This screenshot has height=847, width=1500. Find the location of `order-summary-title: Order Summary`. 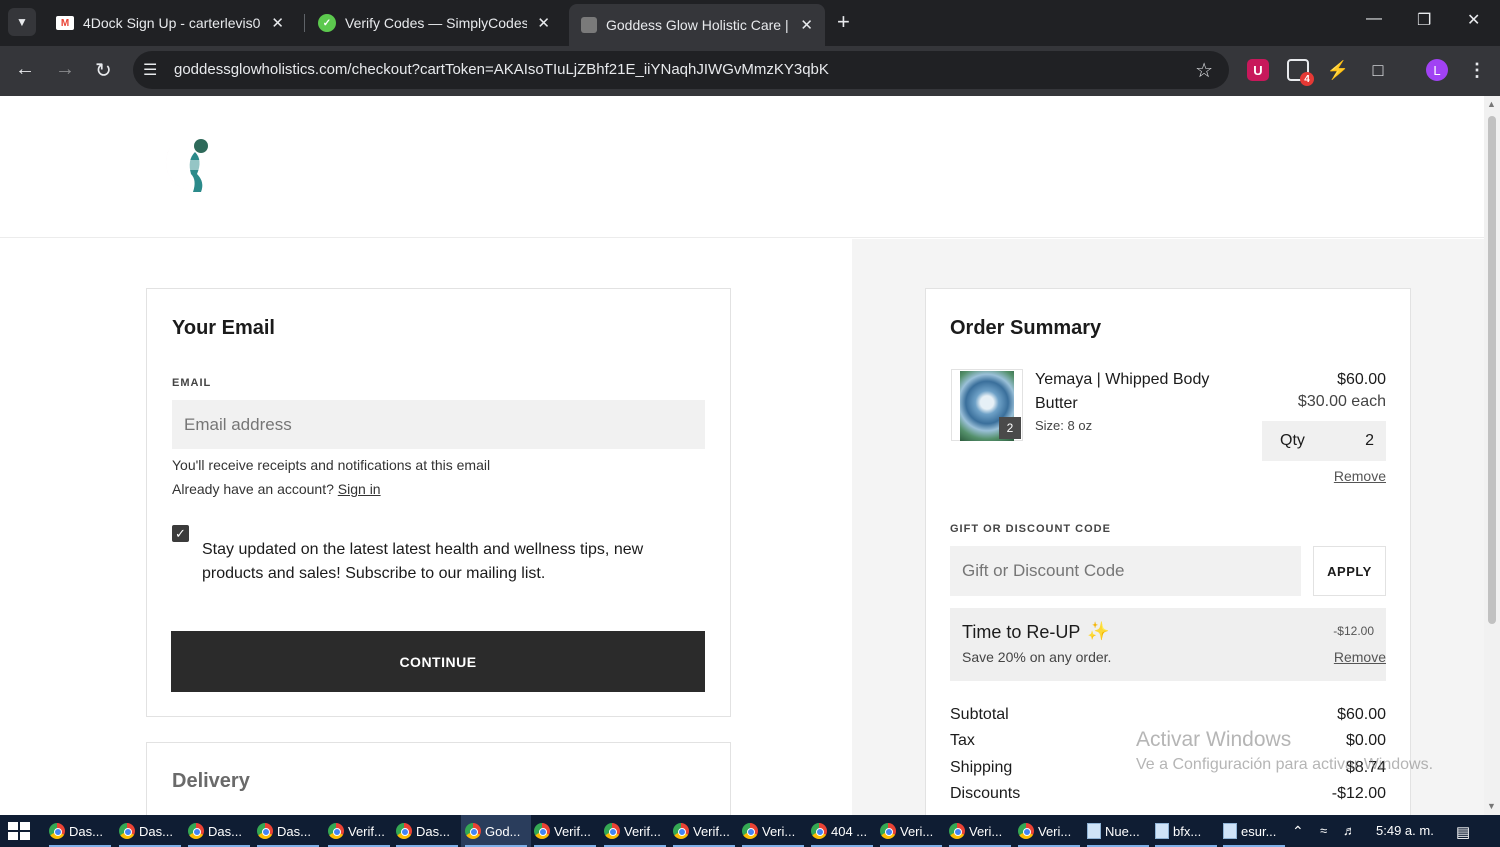

order-summary-title: Order Summary is located at coordinates (1026, 328).